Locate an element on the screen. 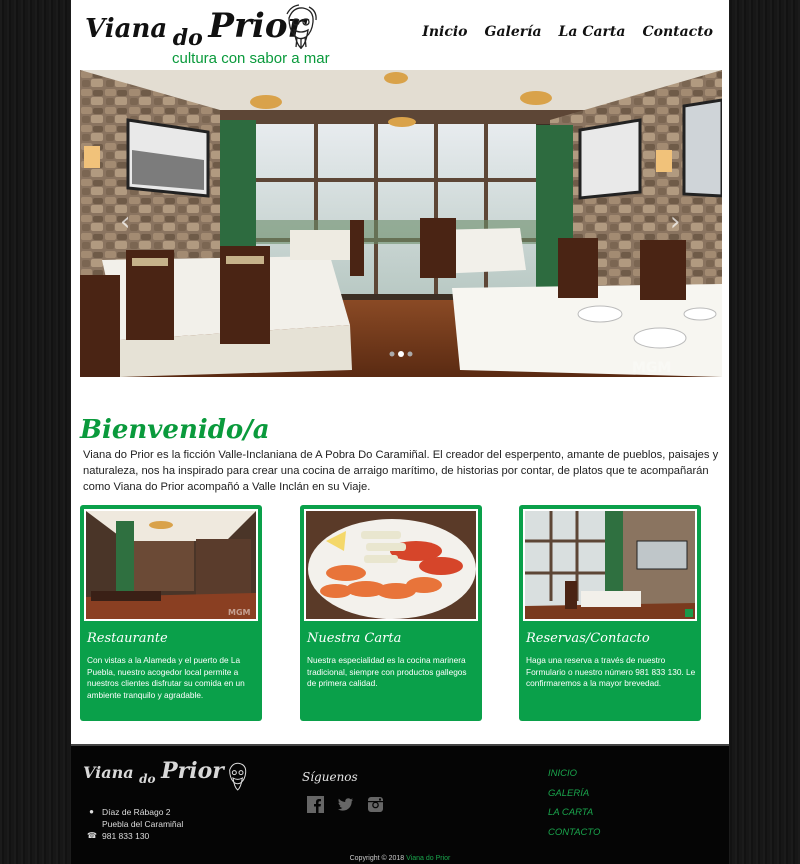  twitter-icon is located at coordinates (345, 804).